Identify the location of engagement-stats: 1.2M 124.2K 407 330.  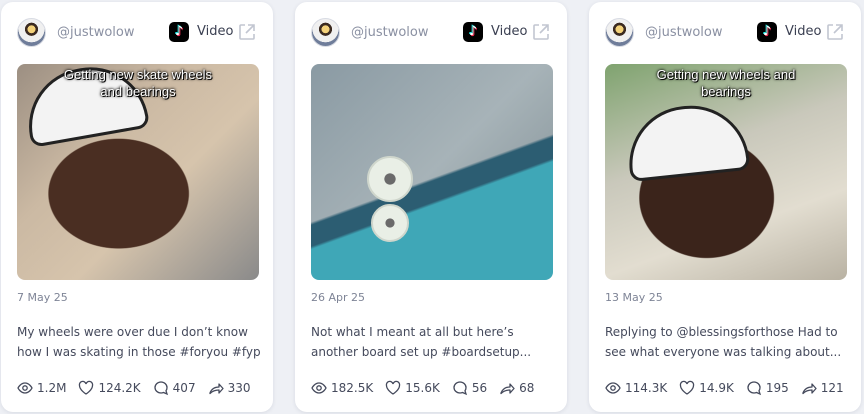
(139, 388).